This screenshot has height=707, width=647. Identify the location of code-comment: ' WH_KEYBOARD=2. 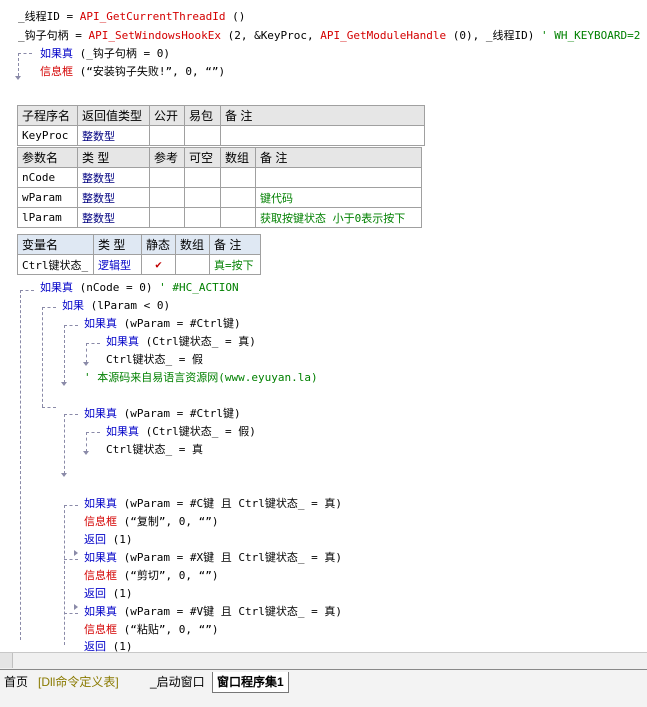
(591, 35).